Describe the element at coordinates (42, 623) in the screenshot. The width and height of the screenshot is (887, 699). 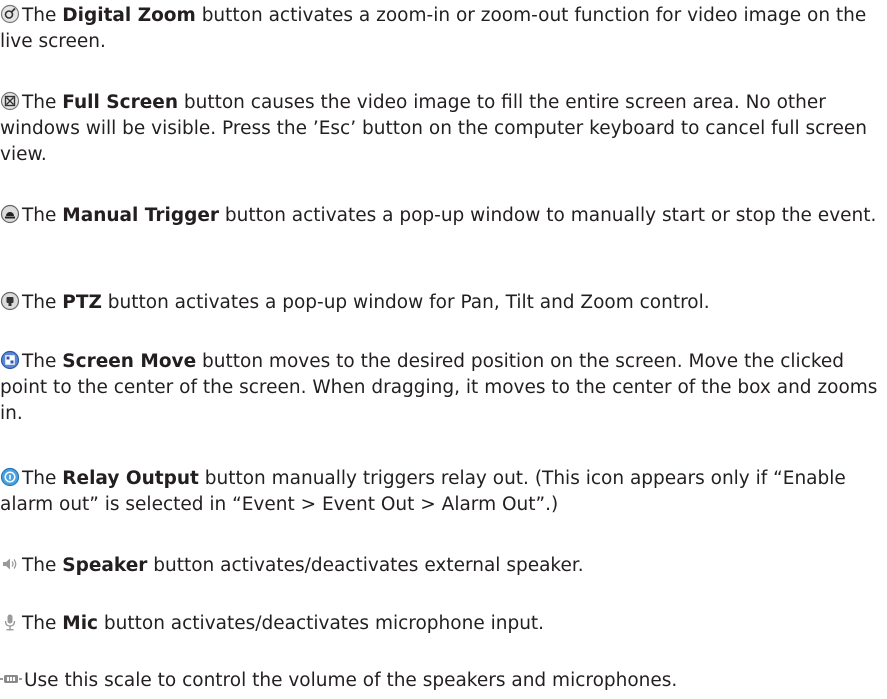
I see `mic-pre: The` at that location.